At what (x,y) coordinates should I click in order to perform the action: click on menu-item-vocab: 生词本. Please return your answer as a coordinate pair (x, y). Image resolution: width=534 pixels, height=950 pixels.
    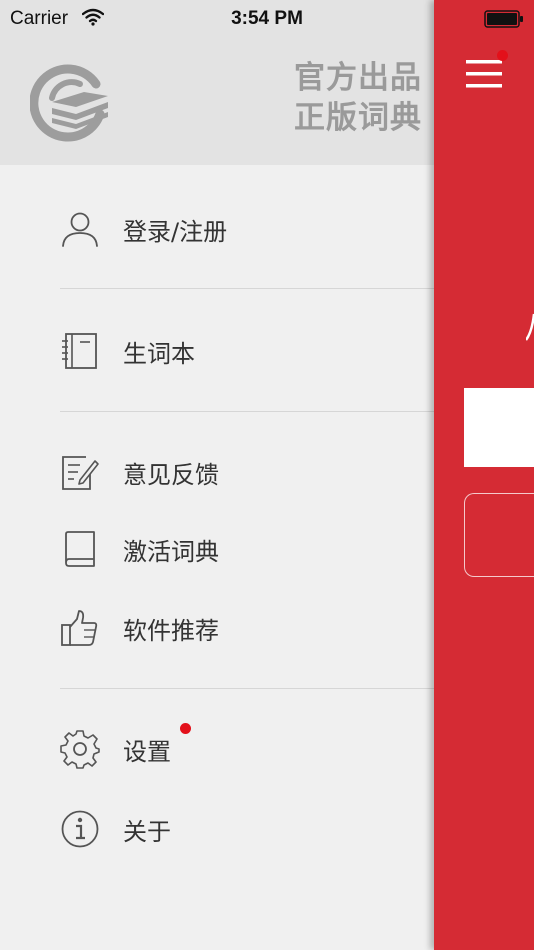
    Looking at the image, I should click on (217, 351).